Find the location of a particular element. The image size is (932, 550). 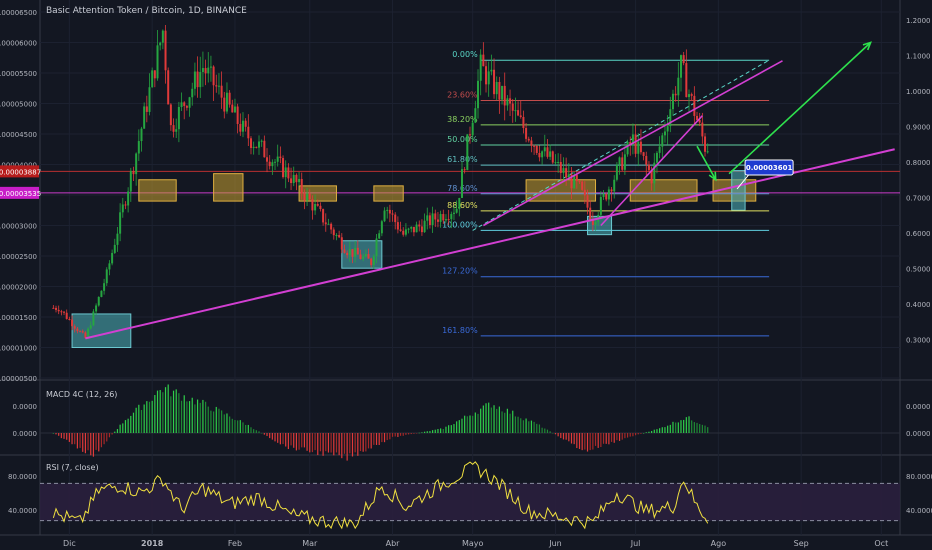

right-axis-tick: 0.9000 is located at coordinates (918, 128).